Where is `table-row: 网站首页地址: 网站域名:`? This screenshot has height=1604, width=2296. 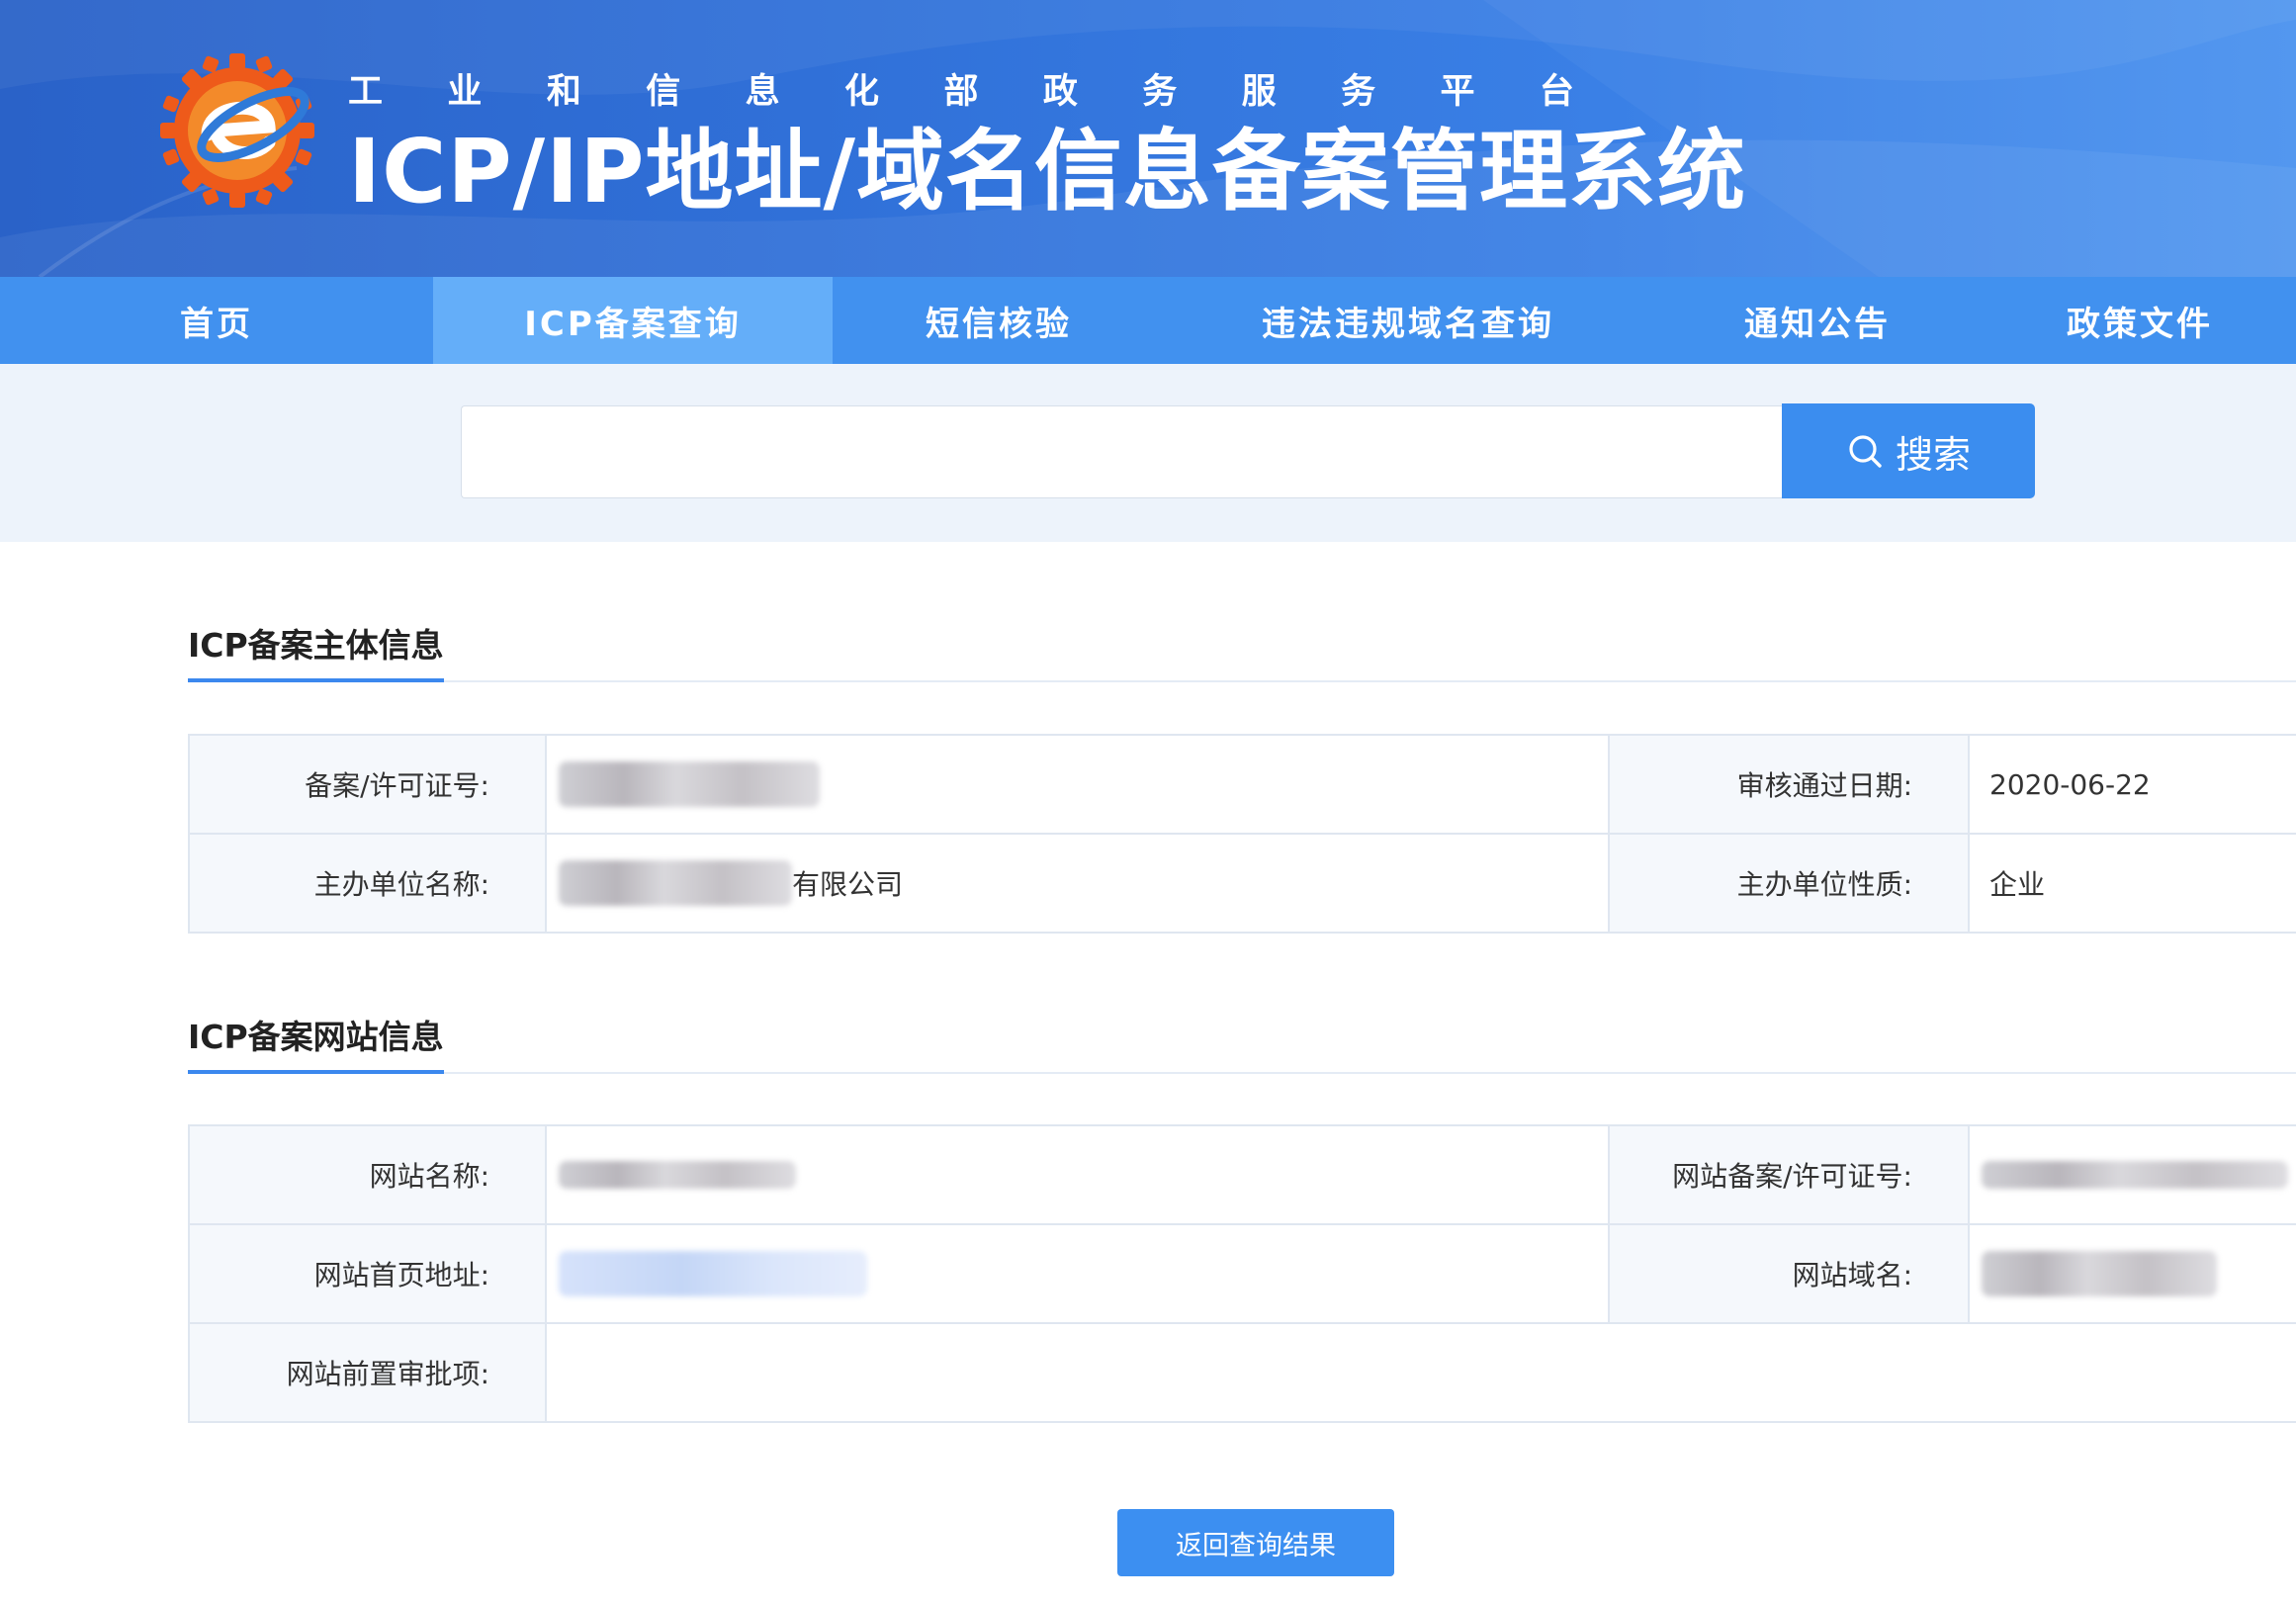
table-row: 网站首页地址: 网站域名: is located at coordinates (1243, 1274).